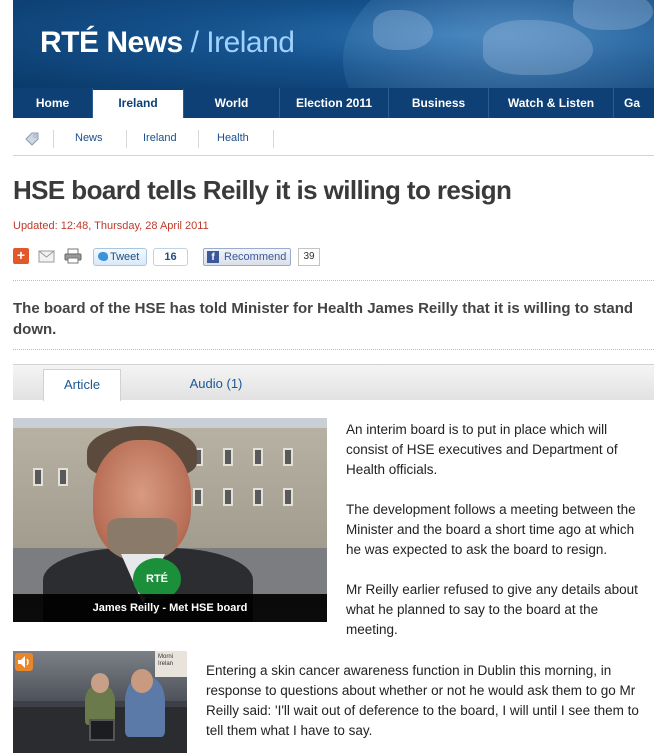 This screenshot has width=654, height=753. What do you see at coordinates (46, 256) in the screenshot?
I see `mail-icon` at bounding box center [46, 256].